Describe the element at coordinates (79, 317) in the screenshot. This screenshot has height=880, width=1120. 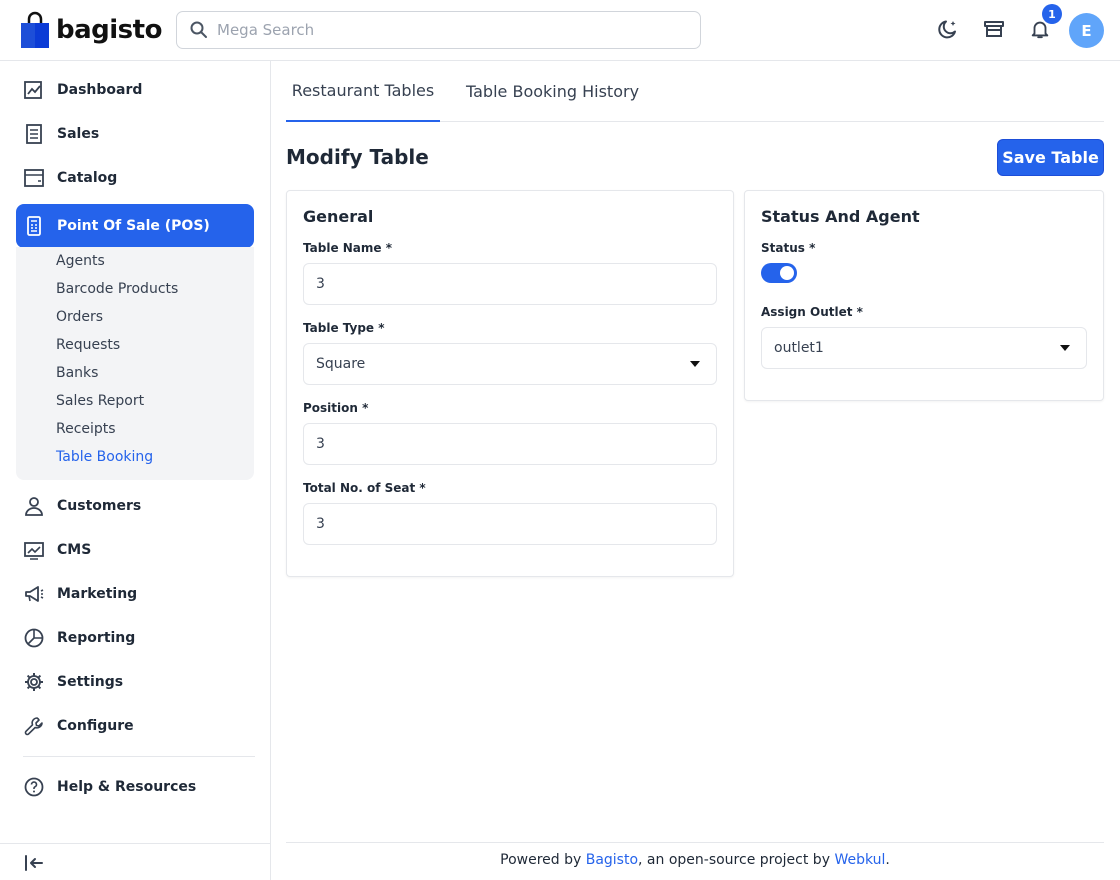
I see `submenu-item-orders: Orders` at that location.